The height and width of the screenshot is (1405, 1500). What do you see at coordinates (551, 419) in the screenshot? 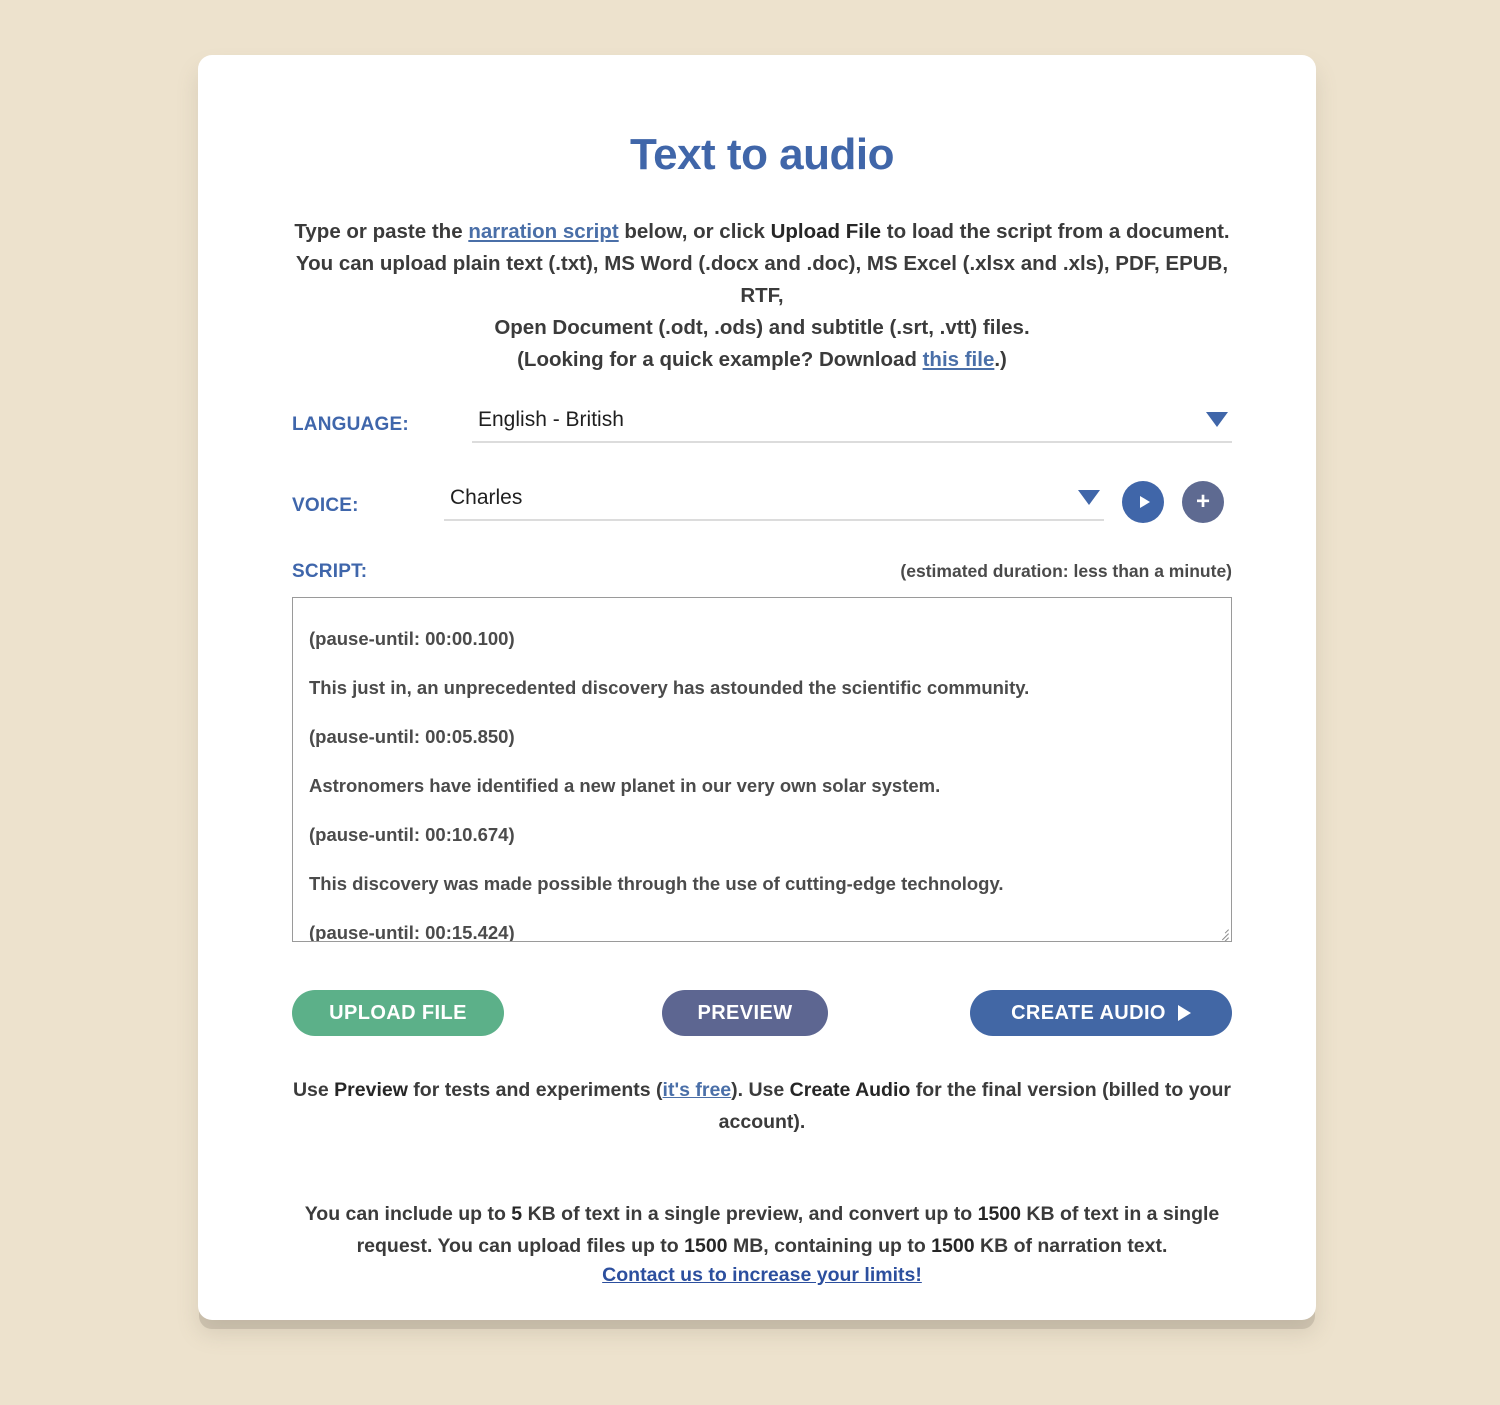
I see `language-selected-value: English - British` at bounding box center [551, 419].